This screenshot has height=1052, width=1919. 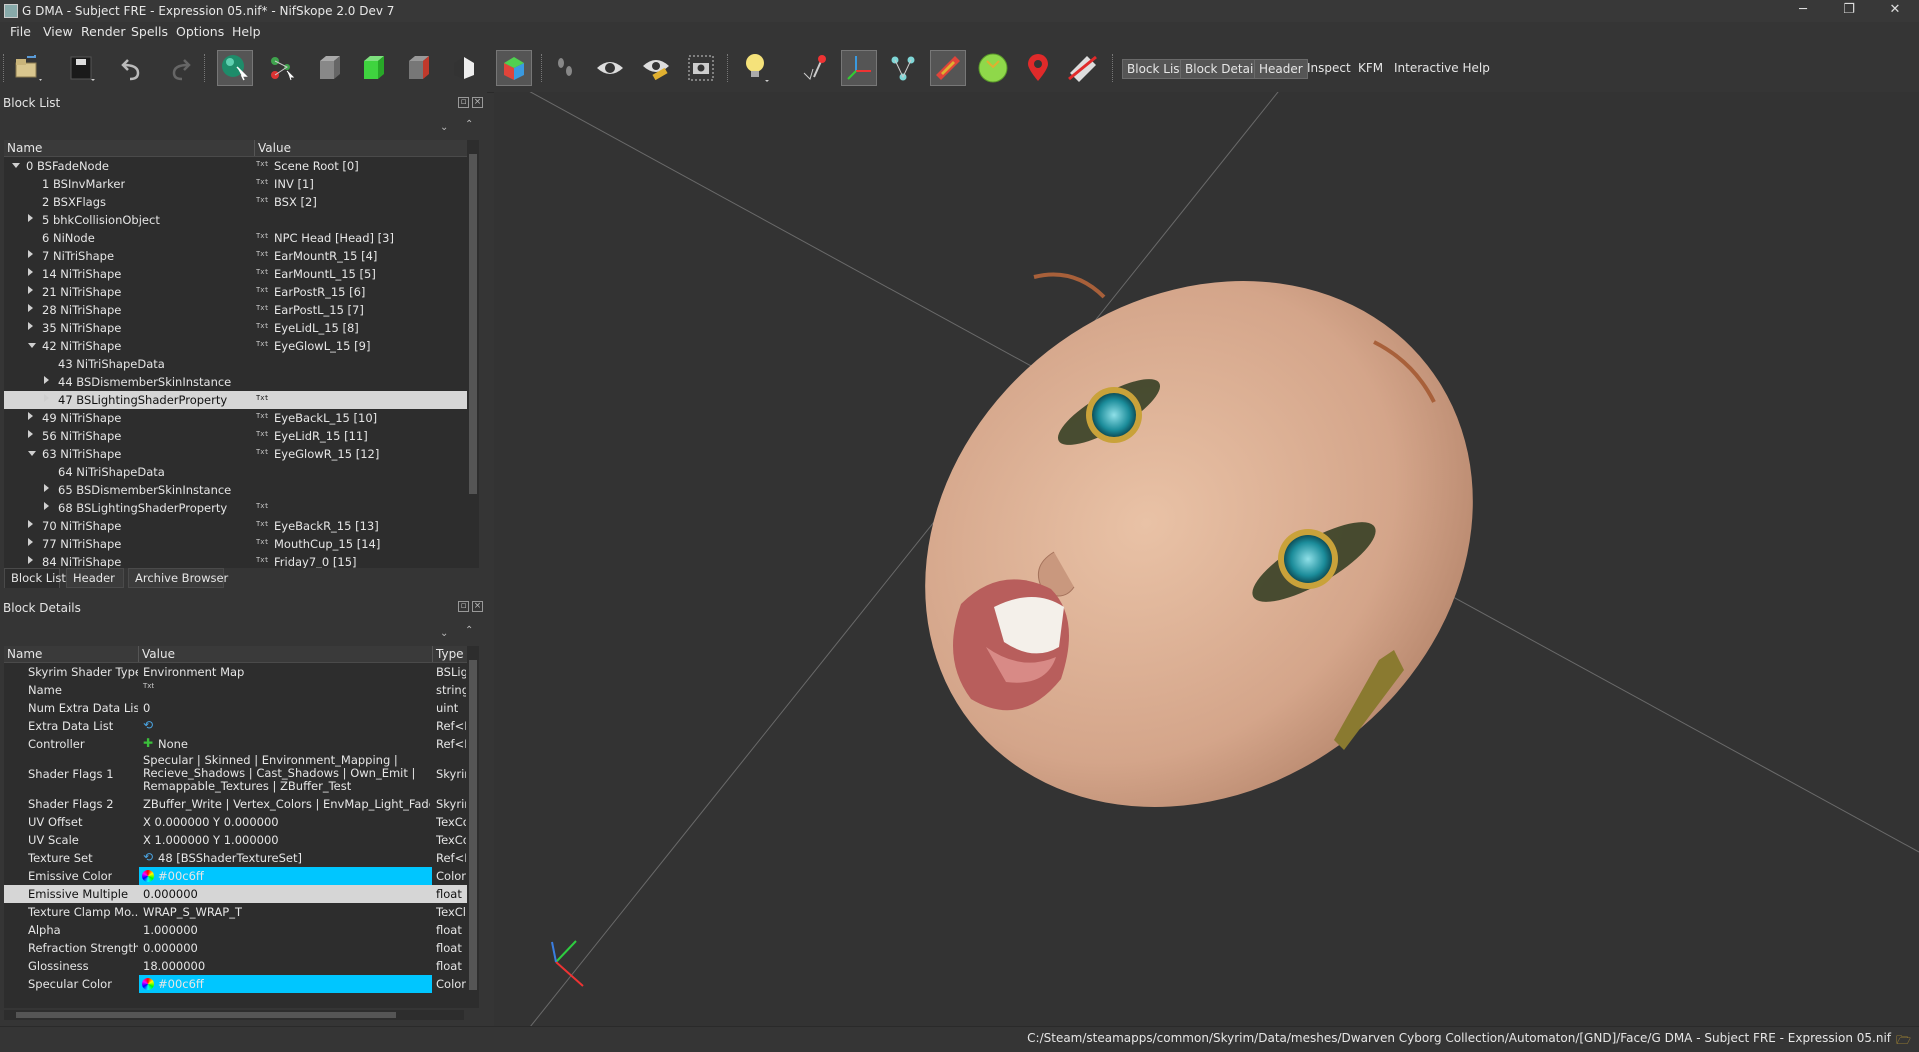 What do you see at coordinates (815, 68) in the screenshot?
I see `marker-icon` at bounding box center [815, 68].